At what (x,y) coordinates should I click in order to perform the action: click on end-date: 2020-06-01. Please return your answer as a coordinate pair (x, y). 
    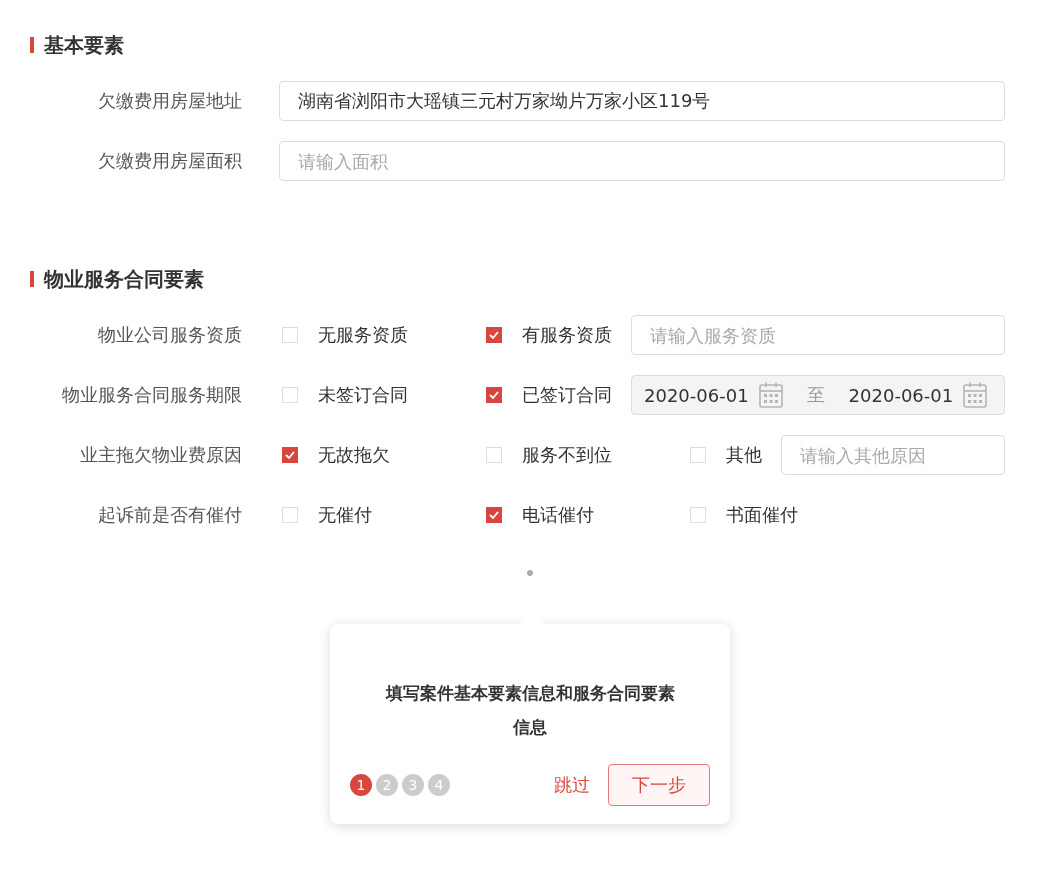
    Looking at the image, I should click on (901, 395).